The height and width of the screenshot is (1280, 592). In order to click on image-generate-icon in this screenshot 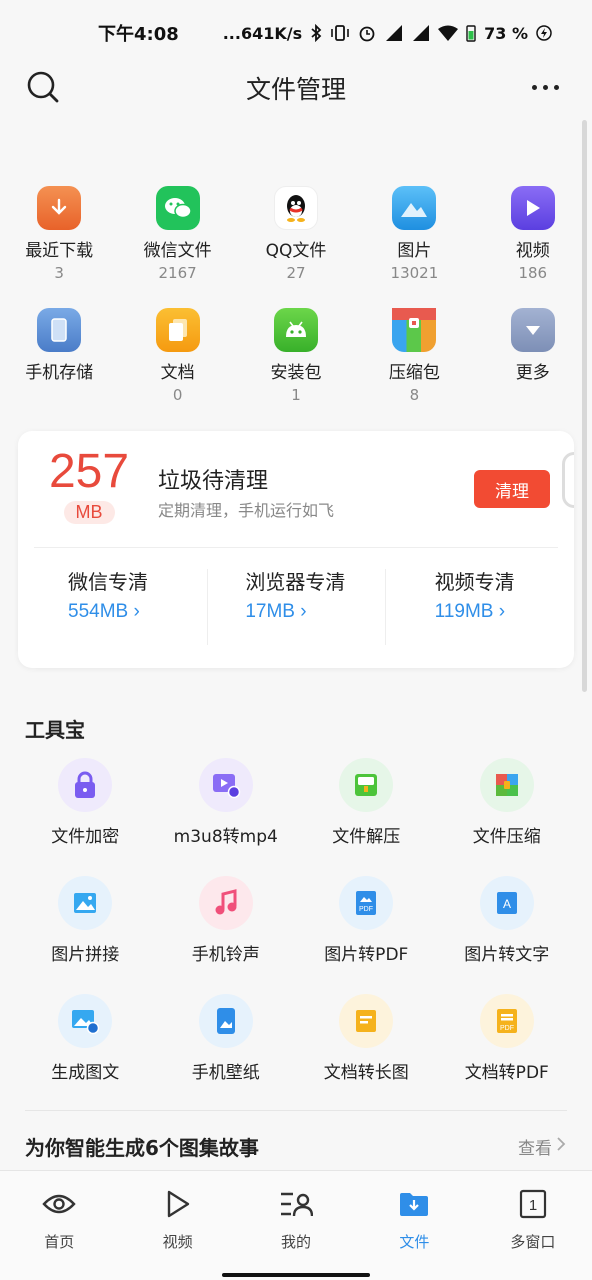, I will do `click(85, 1021)`.